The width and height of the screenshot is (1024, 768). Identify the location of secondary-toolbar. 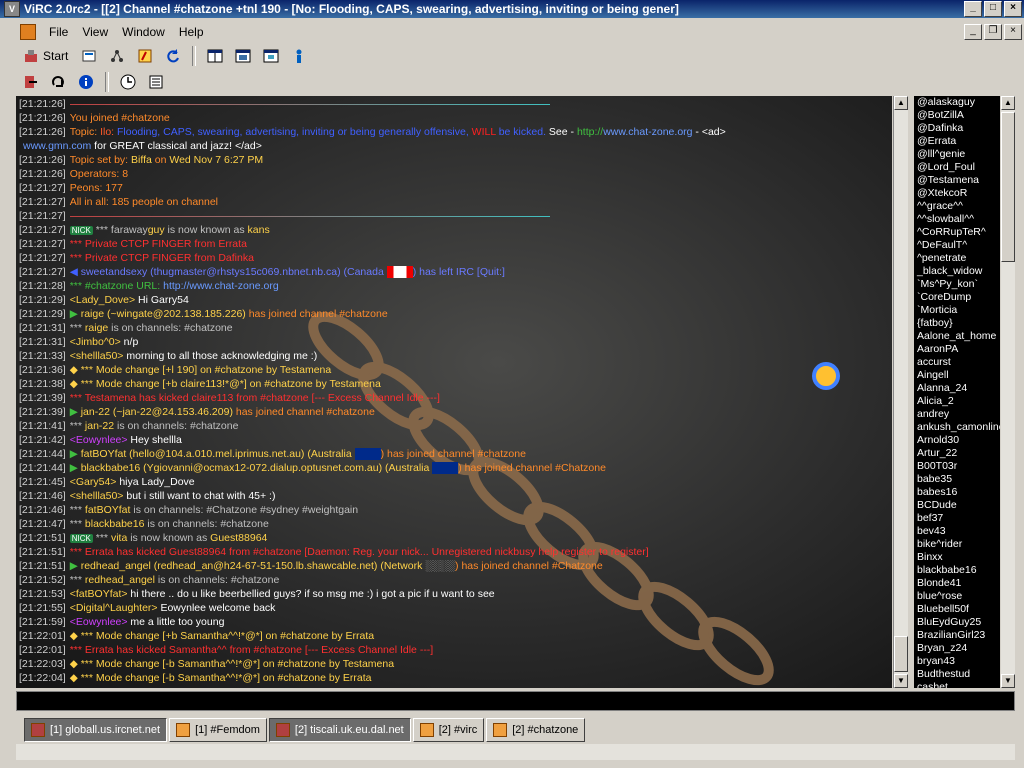
(93, 82).